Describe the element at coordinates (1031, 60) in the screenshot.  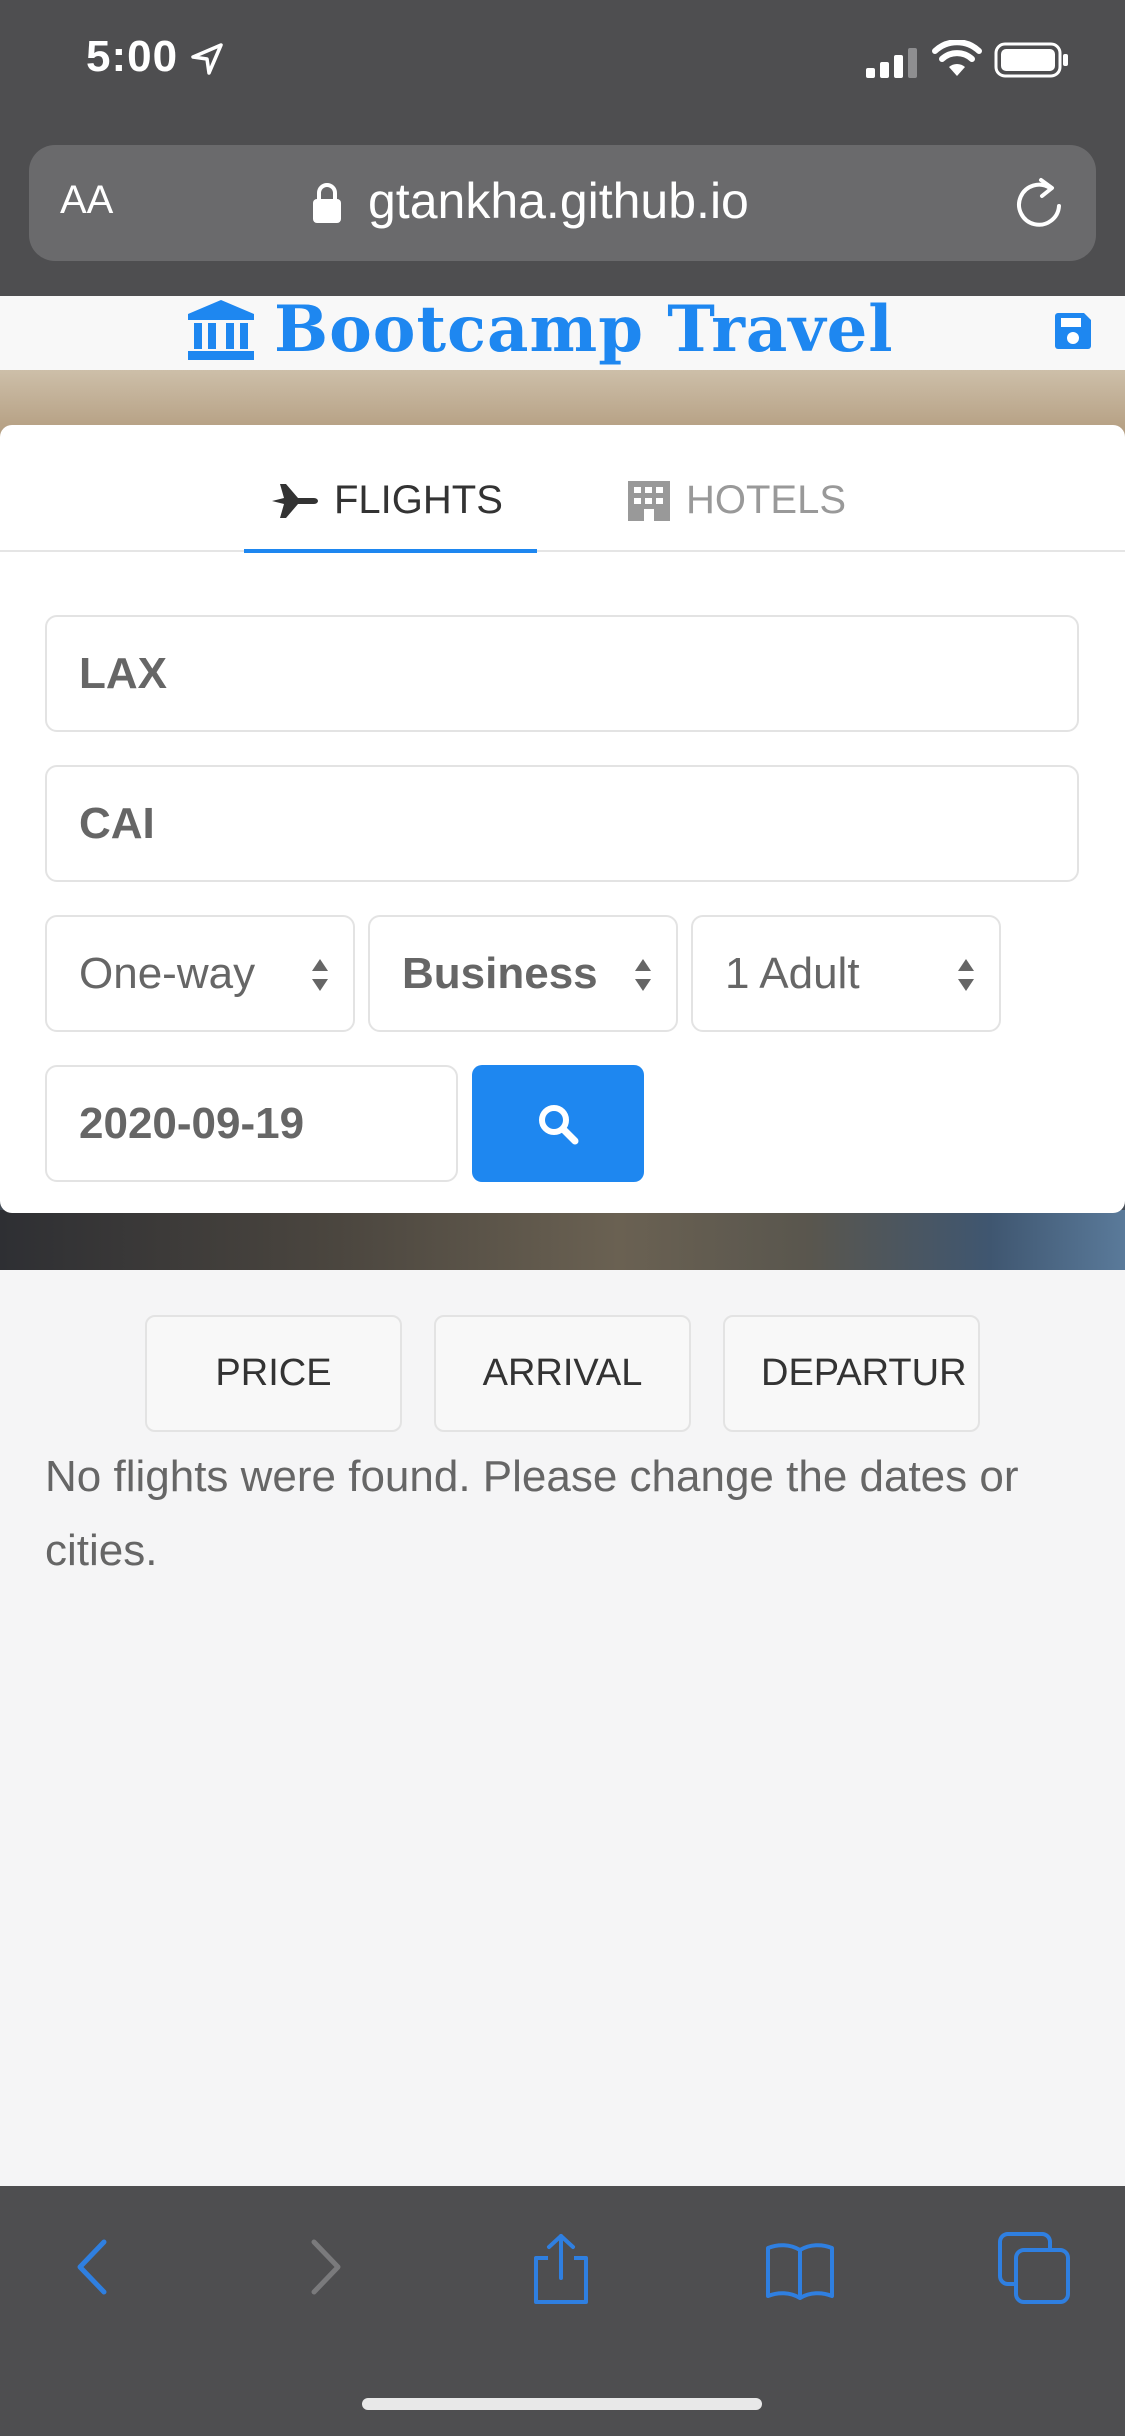
I see `battery-icon` at that location.